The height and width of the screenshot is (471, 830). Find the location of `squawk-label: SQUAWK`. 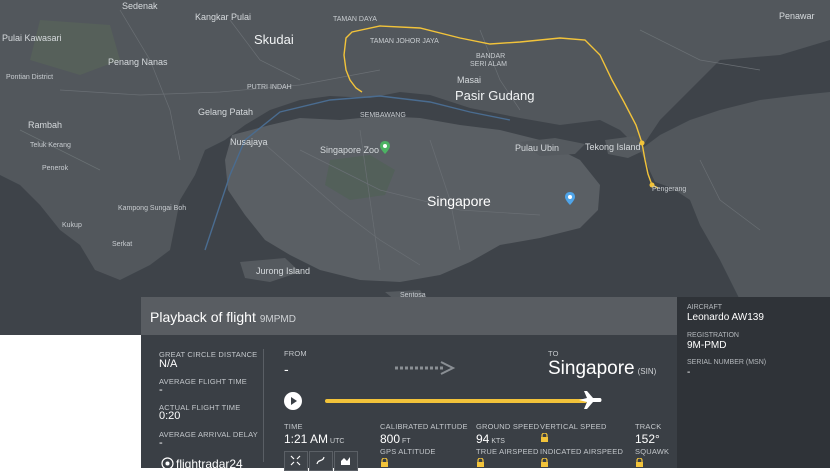

squawk-label: SQUAWK is located at coordinates (652, 451).